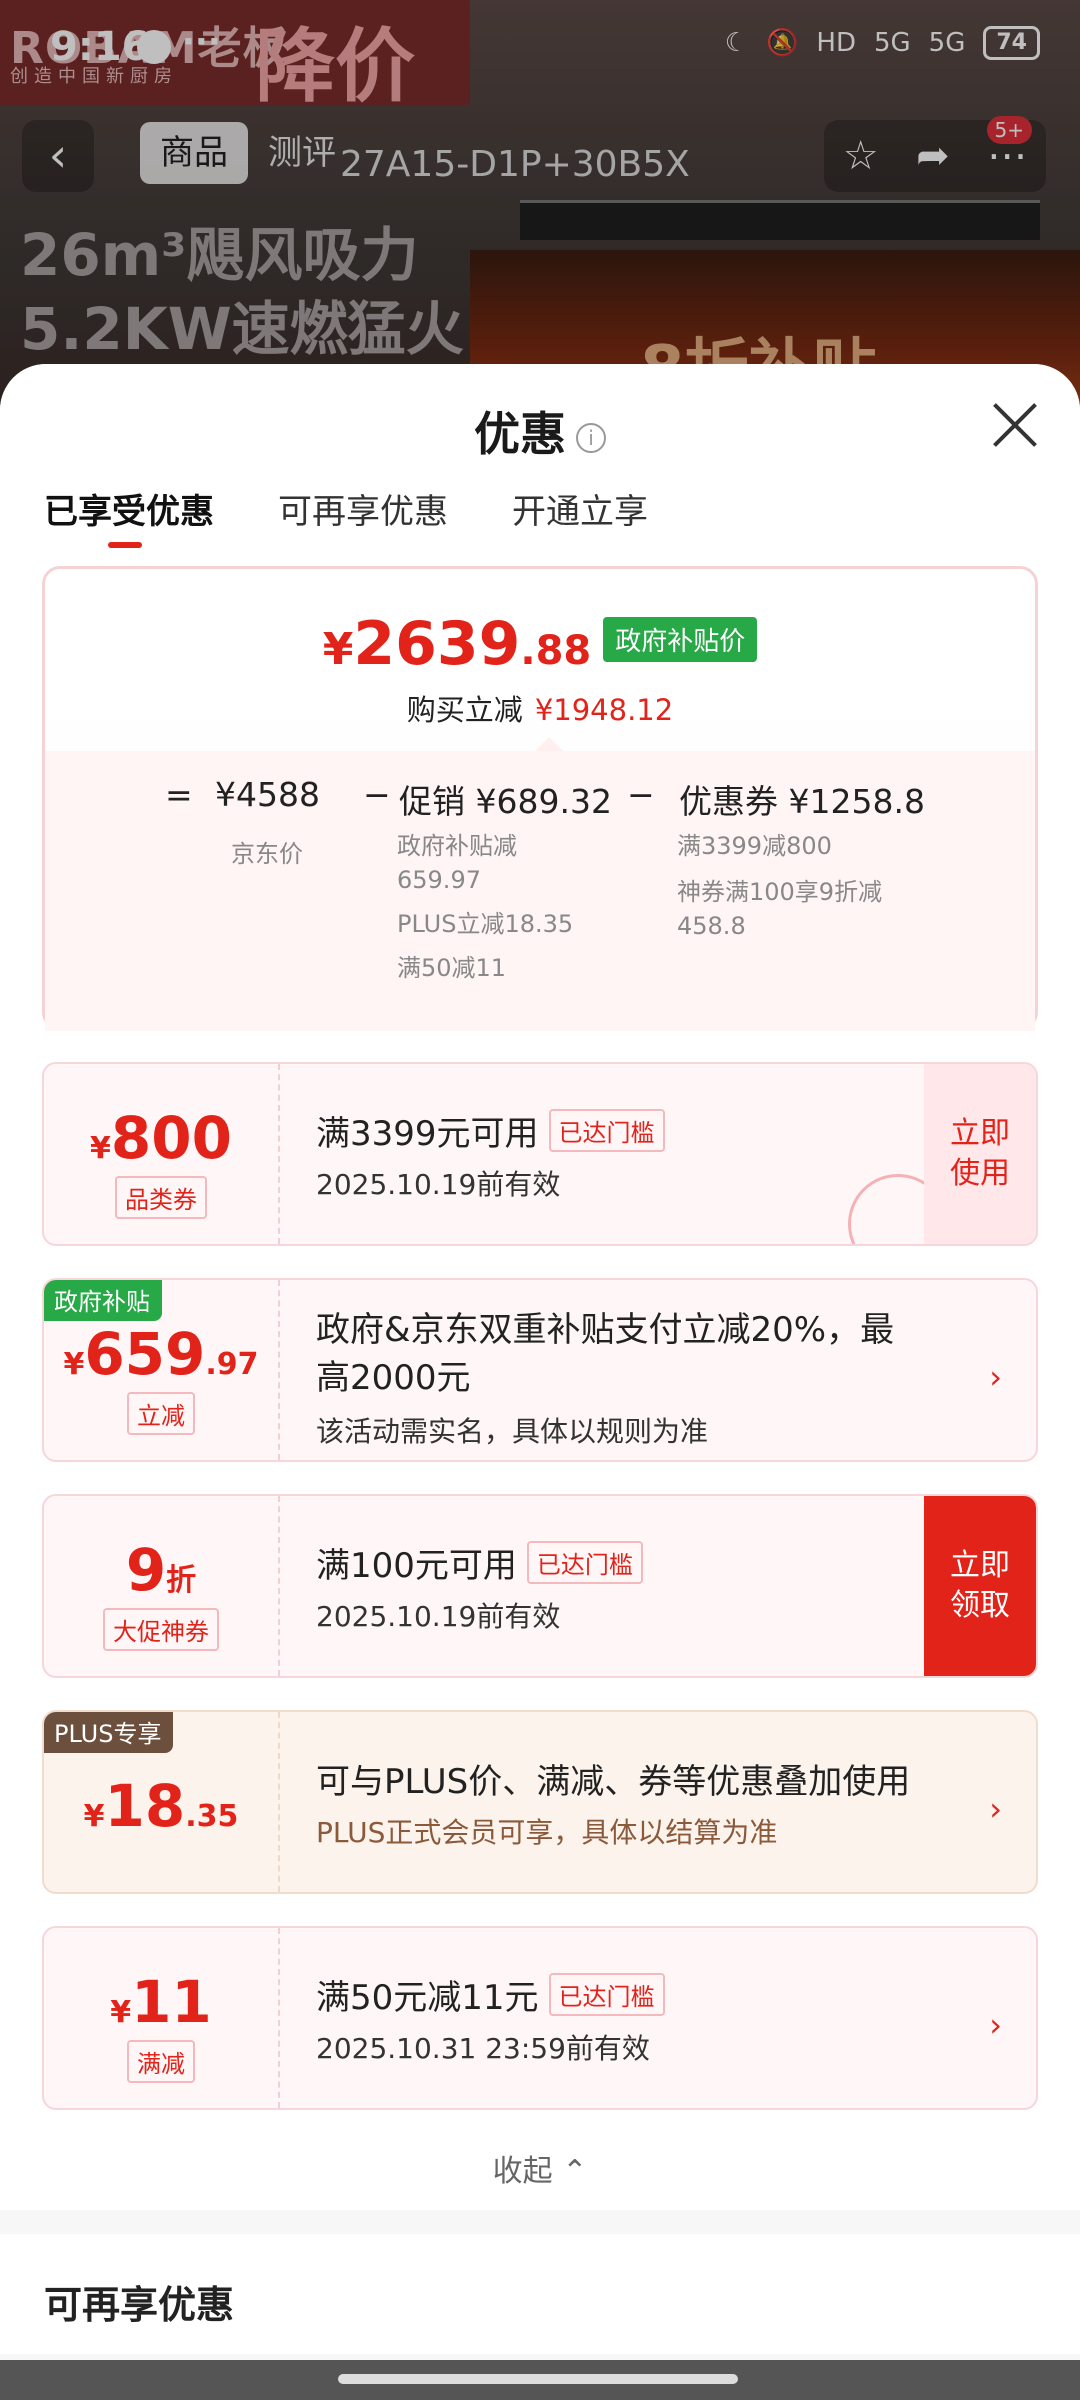 The width and height of the screenshot is (1080, 2400). Describe the element at coordinates (427, 1134) in the screenshot. I see `coupon-title-text: 满3399元可用` at that location.